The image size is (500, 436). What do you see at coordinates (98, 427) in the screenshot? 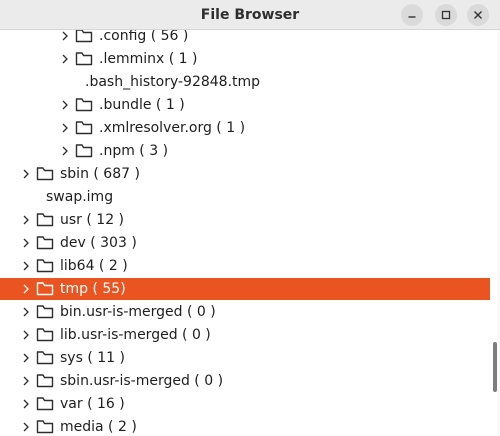
I see `tree-row-label: media ( 2 )` at bounding box center [98, 427].